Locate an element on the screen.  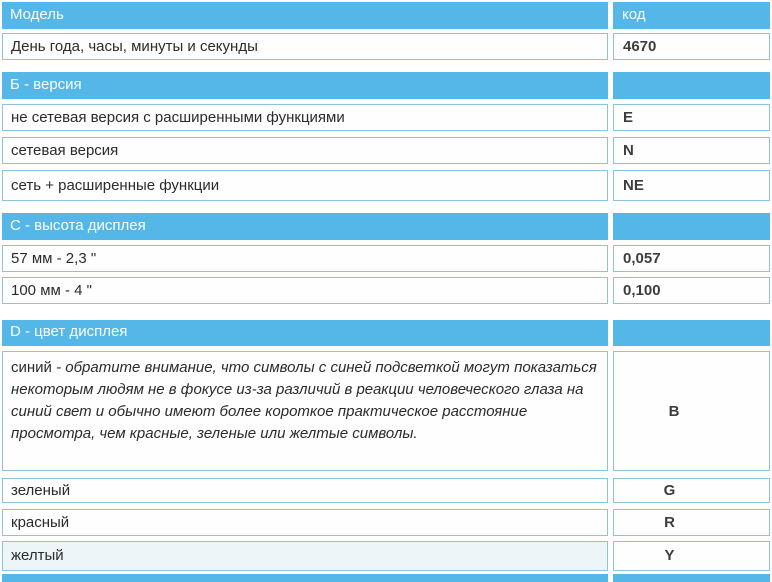
row-code-cell: G is located at coordinates (691, 490).